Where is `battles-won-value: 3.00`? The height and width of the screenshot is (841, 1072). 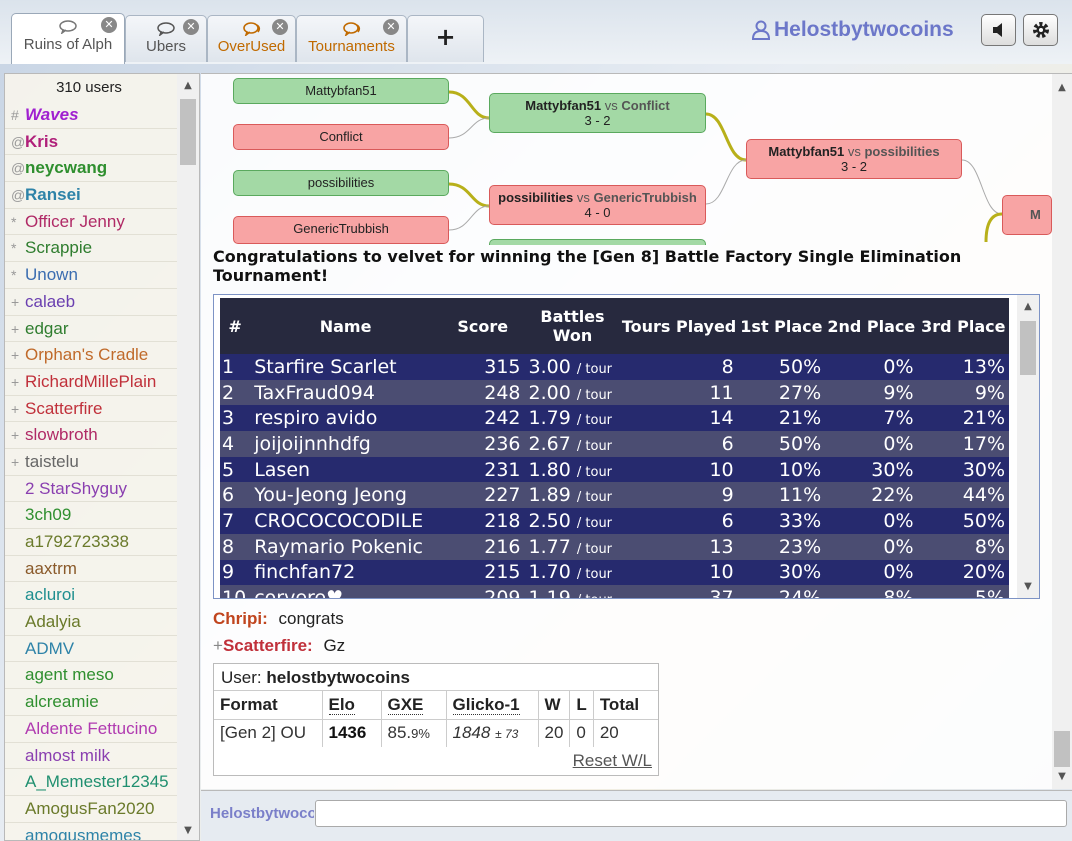 battles-won-value: 3.00 is located at coordinates (549, 366).